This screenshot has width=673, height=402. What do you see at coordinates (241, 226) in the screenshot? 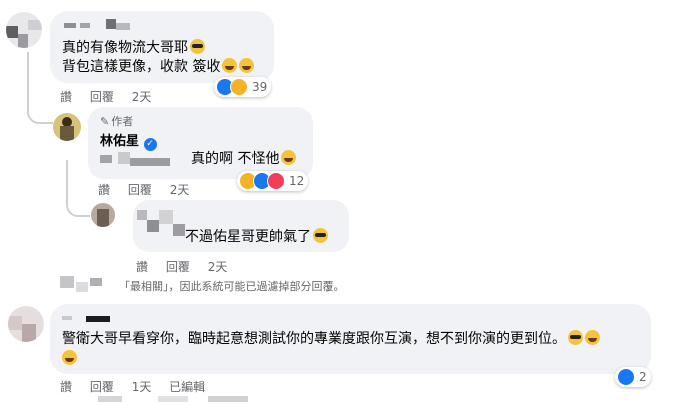
I see `comment-bubble: 不過佑星哥更帥氣了` at bounding box center [241, 226].